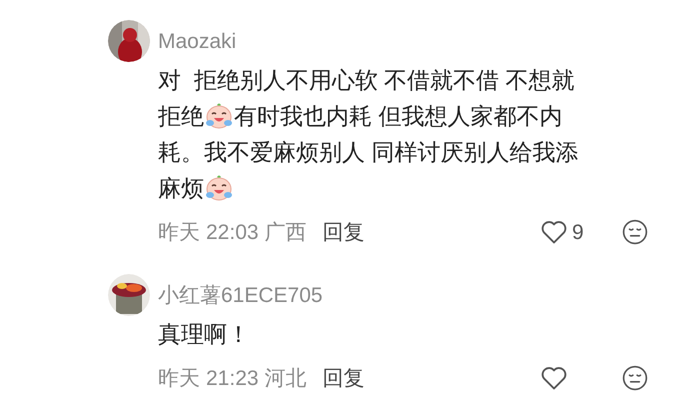 The height and width of the screenshot is (409, 690). I want to click on comment-text: 麻烦, so click(181, 188).